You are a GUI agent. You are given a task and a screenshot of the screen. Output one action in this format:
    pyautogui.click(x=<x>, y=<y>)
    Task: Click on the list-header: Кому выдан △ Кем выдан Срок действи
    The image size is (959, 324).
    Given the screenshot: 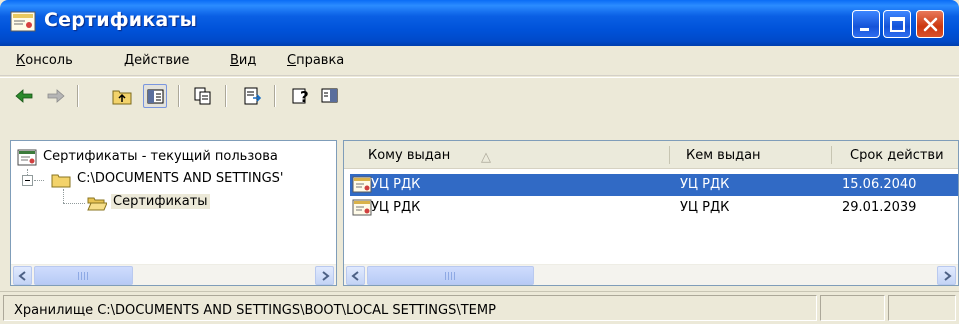 What is the action you would take?
    pyautogui.click(x=651, y=155)
    